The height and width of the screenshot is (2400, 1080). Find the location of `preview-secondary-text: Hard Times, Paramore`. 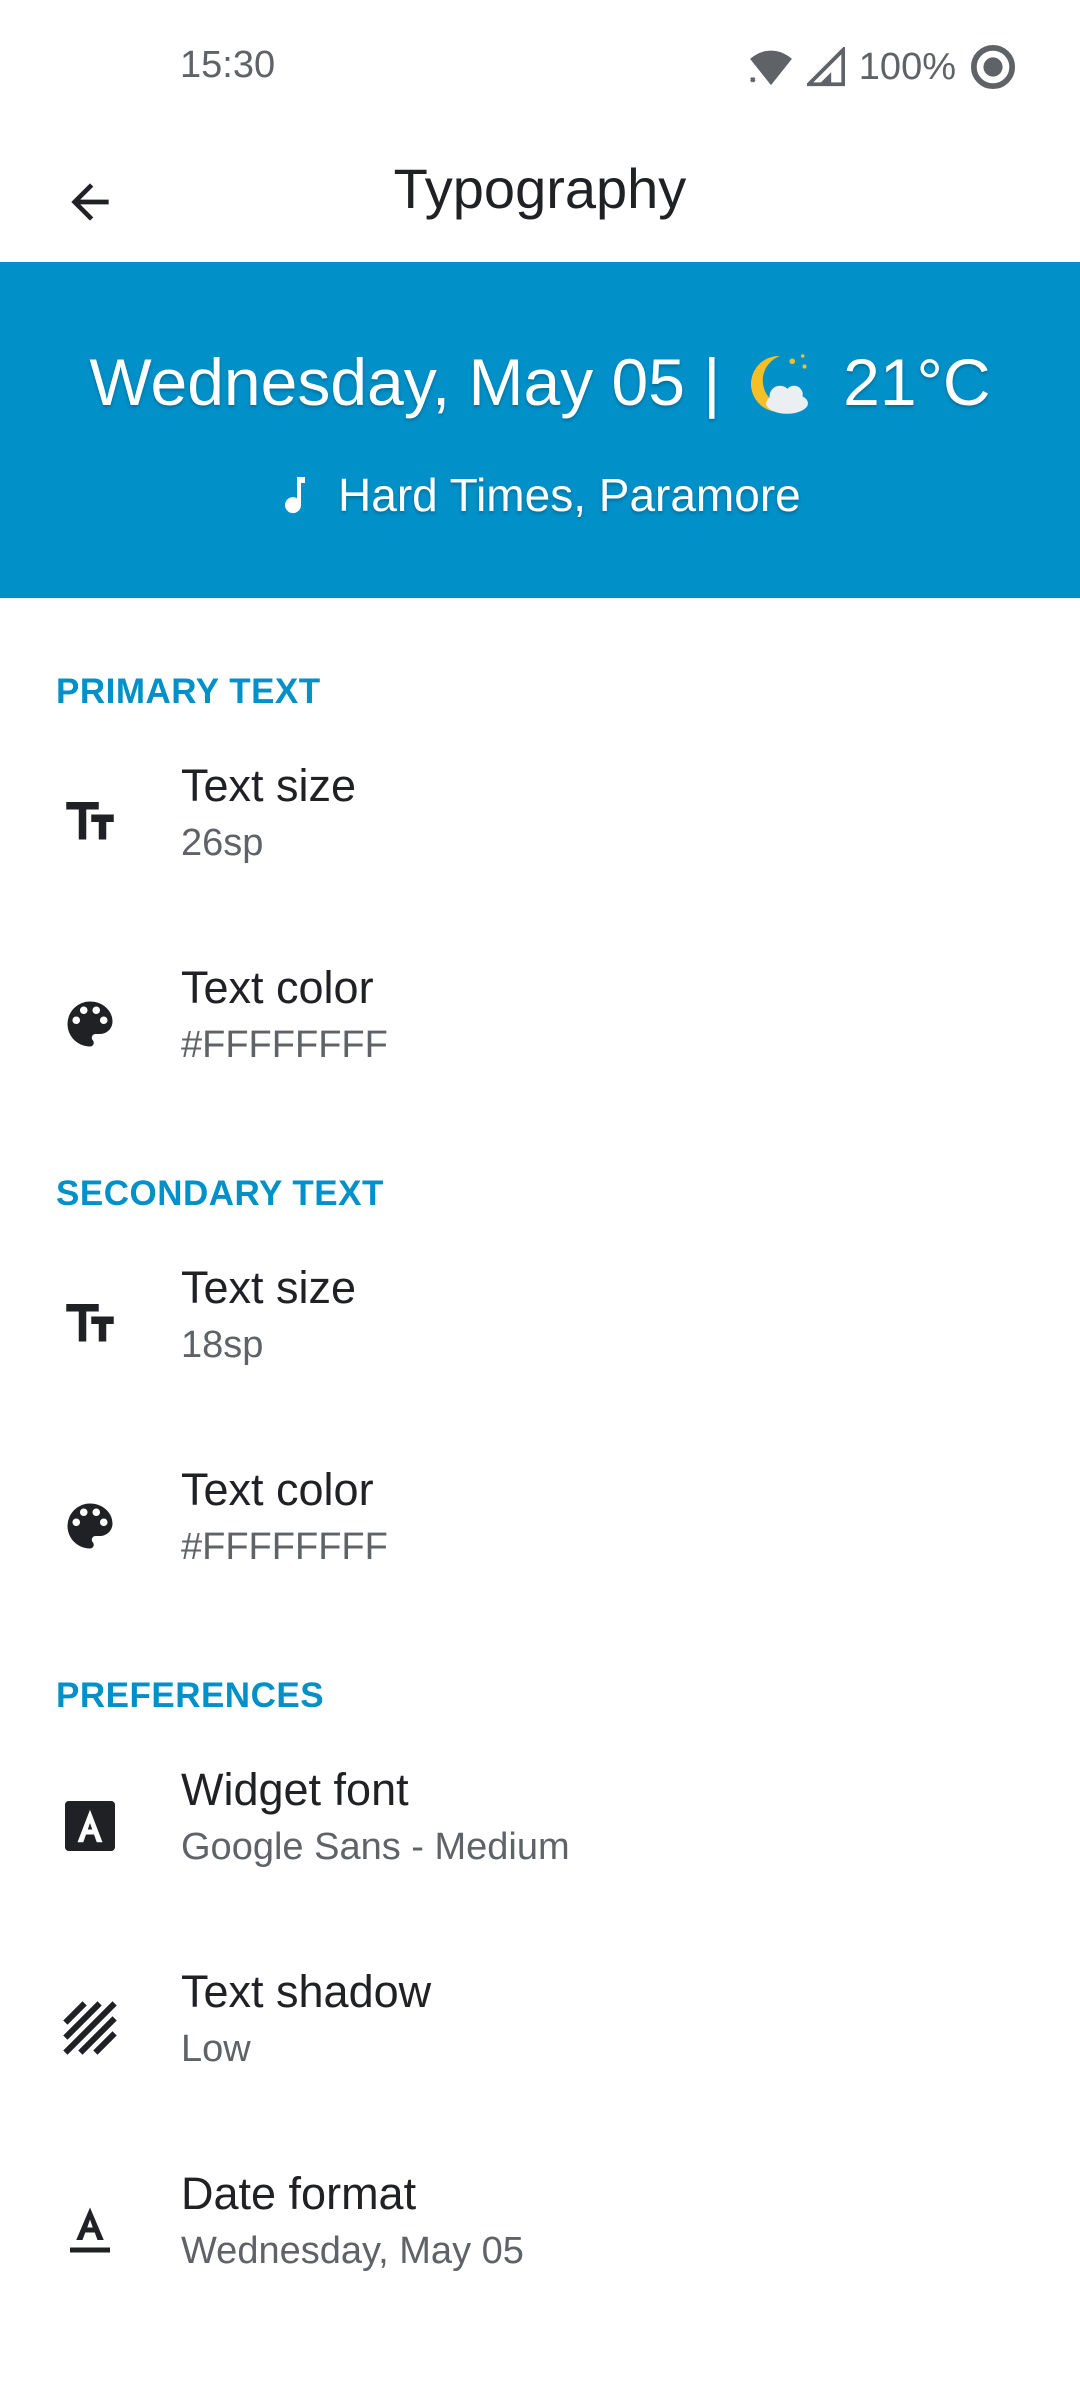

preview-secondary-text: Hard Times, Paramore is located at coordinates (540, 495).